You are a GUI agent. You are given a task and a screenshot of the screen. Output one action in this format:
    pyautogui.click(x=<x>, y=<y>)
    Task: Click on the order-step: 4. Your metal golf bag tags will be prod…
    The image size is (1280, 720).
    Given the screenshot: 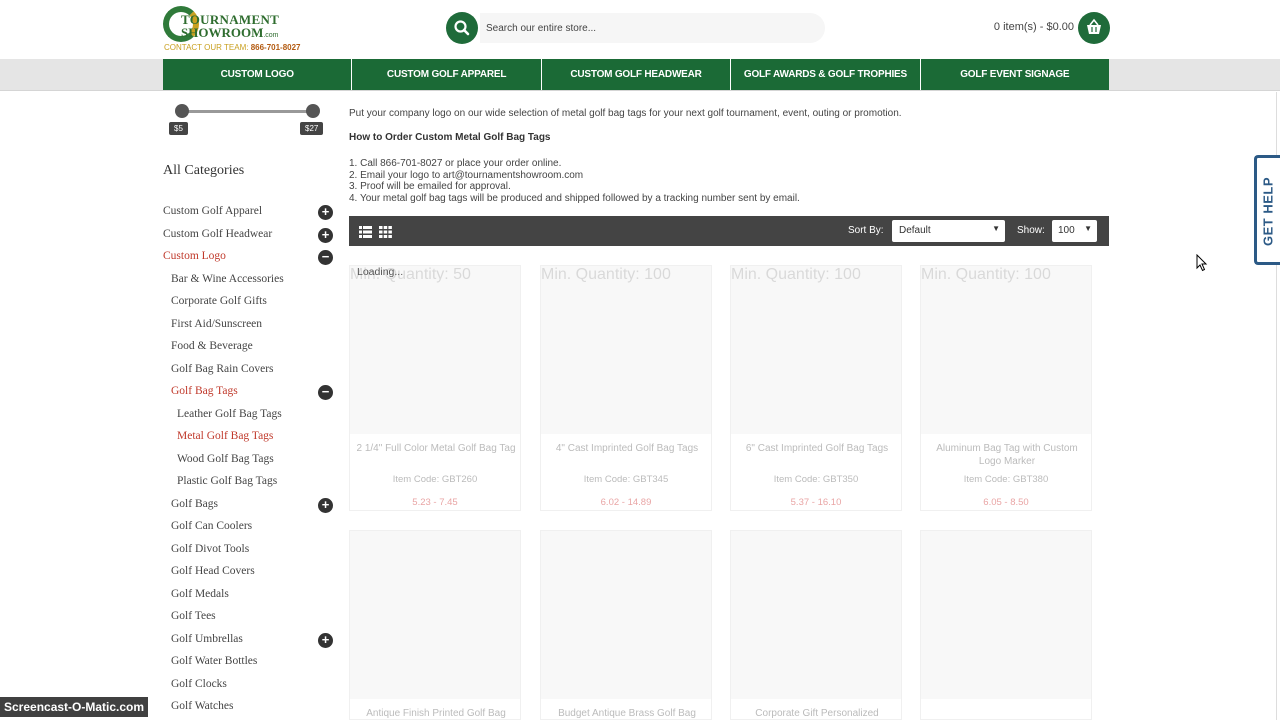 What is the action you would take?
    pyautogui.click(x=574, y=198)
    